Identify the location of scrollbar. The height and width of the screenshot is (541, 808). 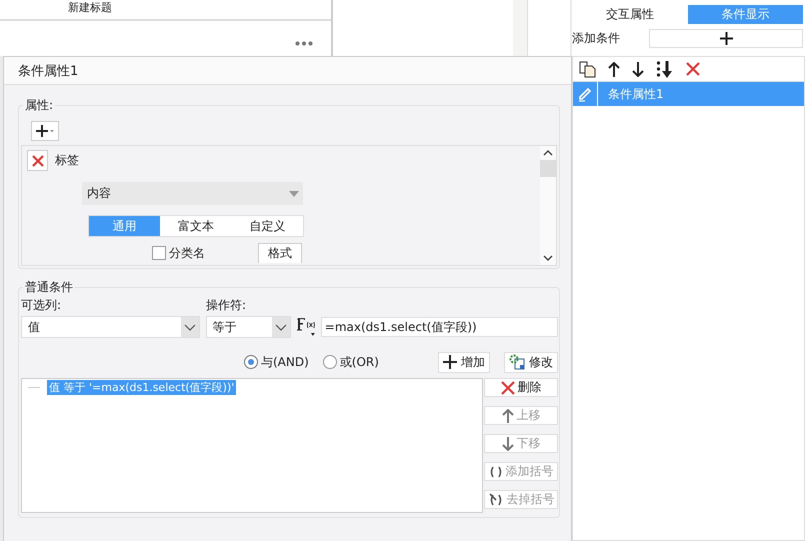
(548, 205).